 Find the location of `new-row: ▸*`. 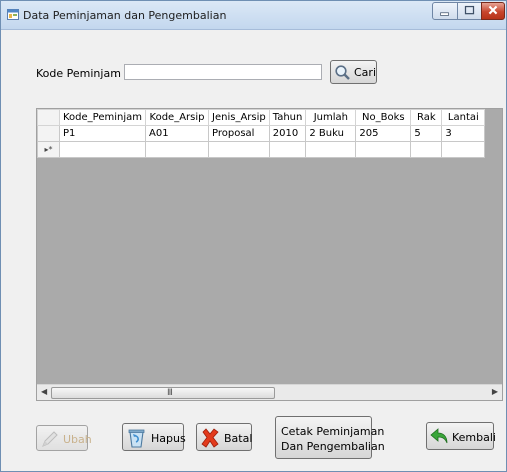

new-row: ▸* is located at coordinates (261, 149).